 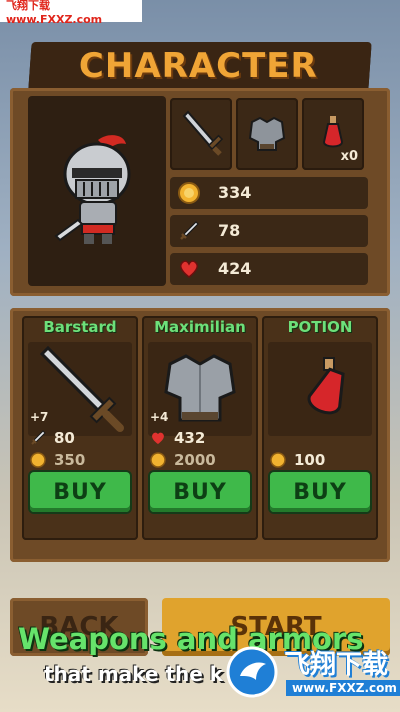 I want to click on shop-item-maximilian: Maximilian +4 432 2000 BUY, so click(x=200, y=428).